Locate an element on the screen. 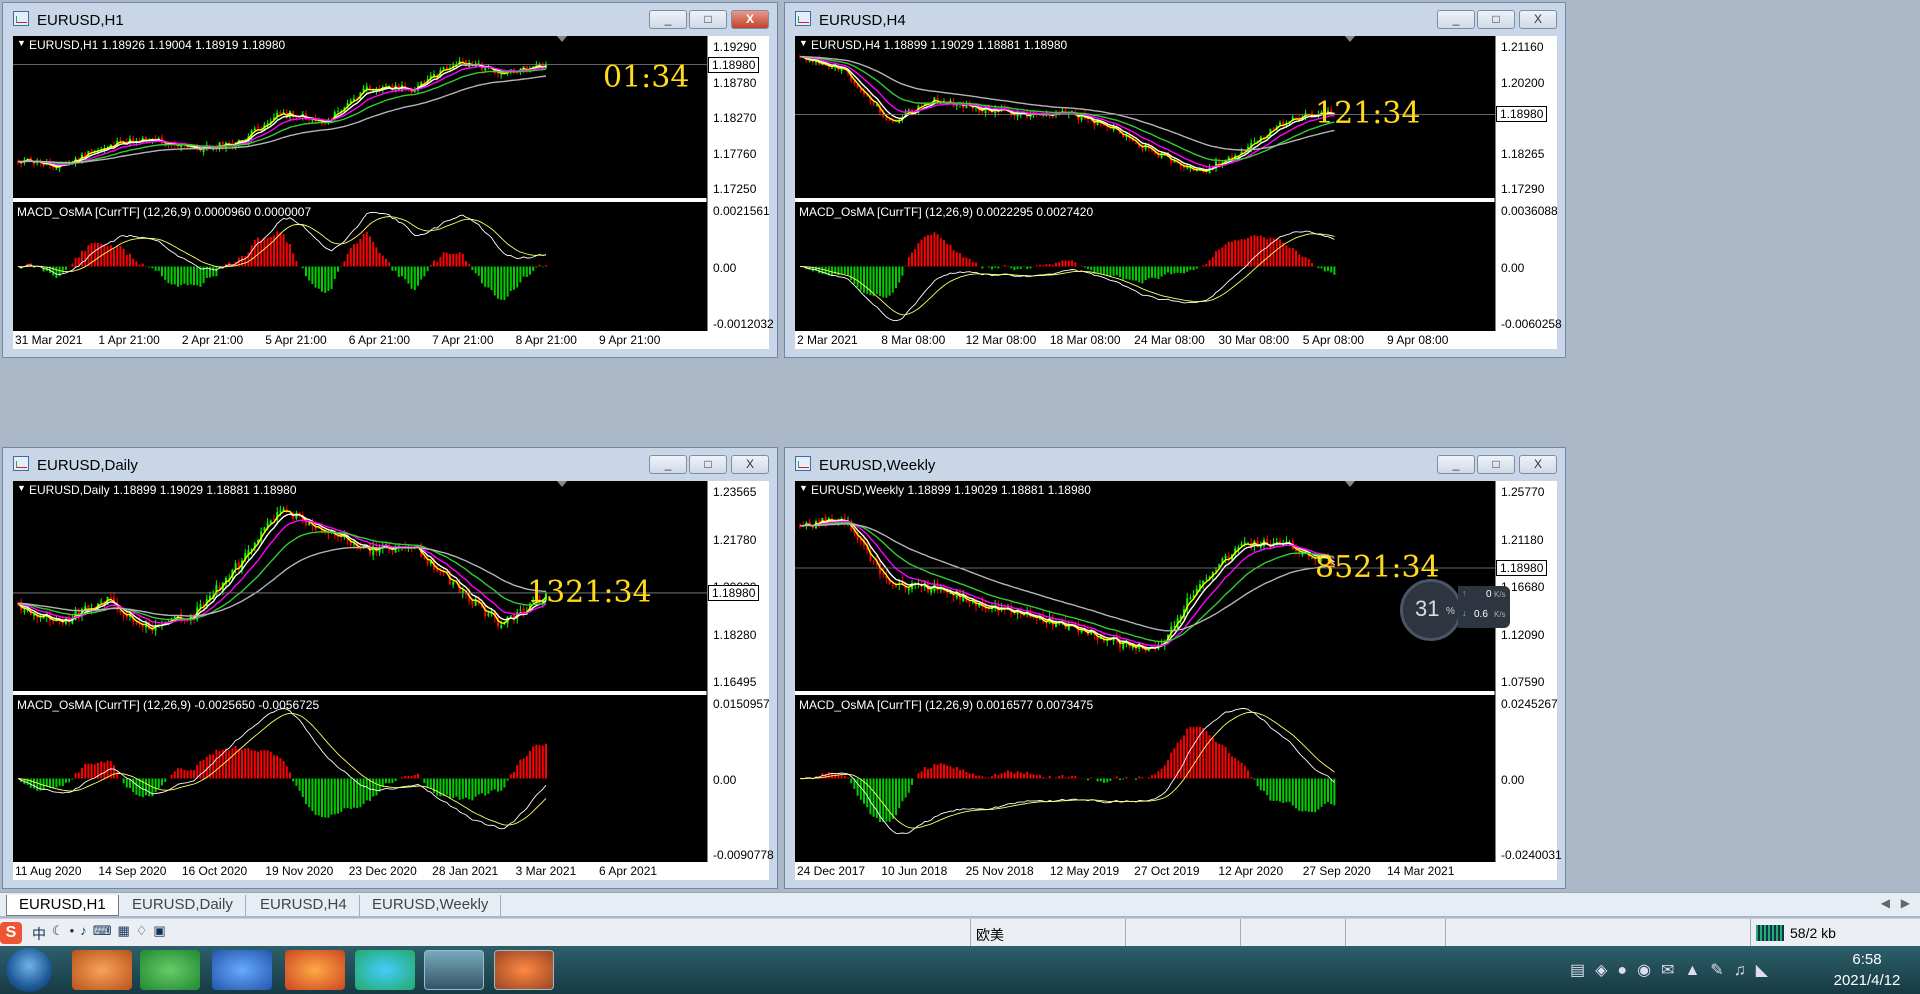  start-button is located at coordinates (29, 970).